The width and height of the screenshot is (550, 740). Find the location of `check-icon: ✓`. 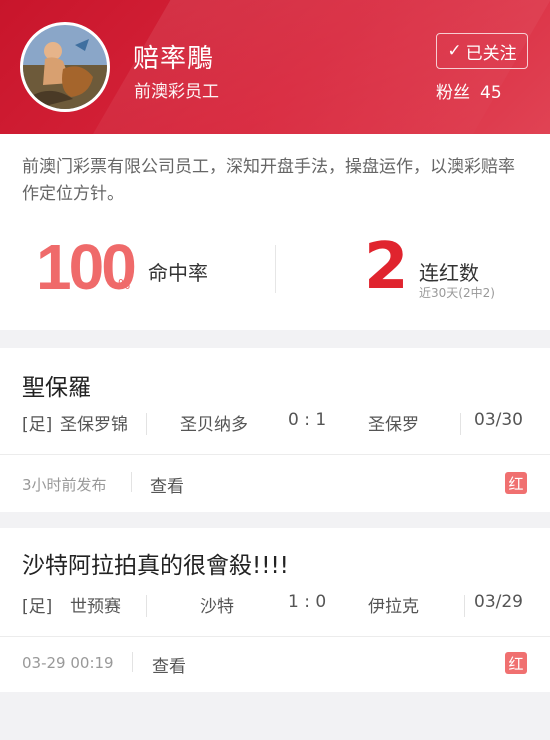

check-icon: ✓ is located at coordinates (454, 51).